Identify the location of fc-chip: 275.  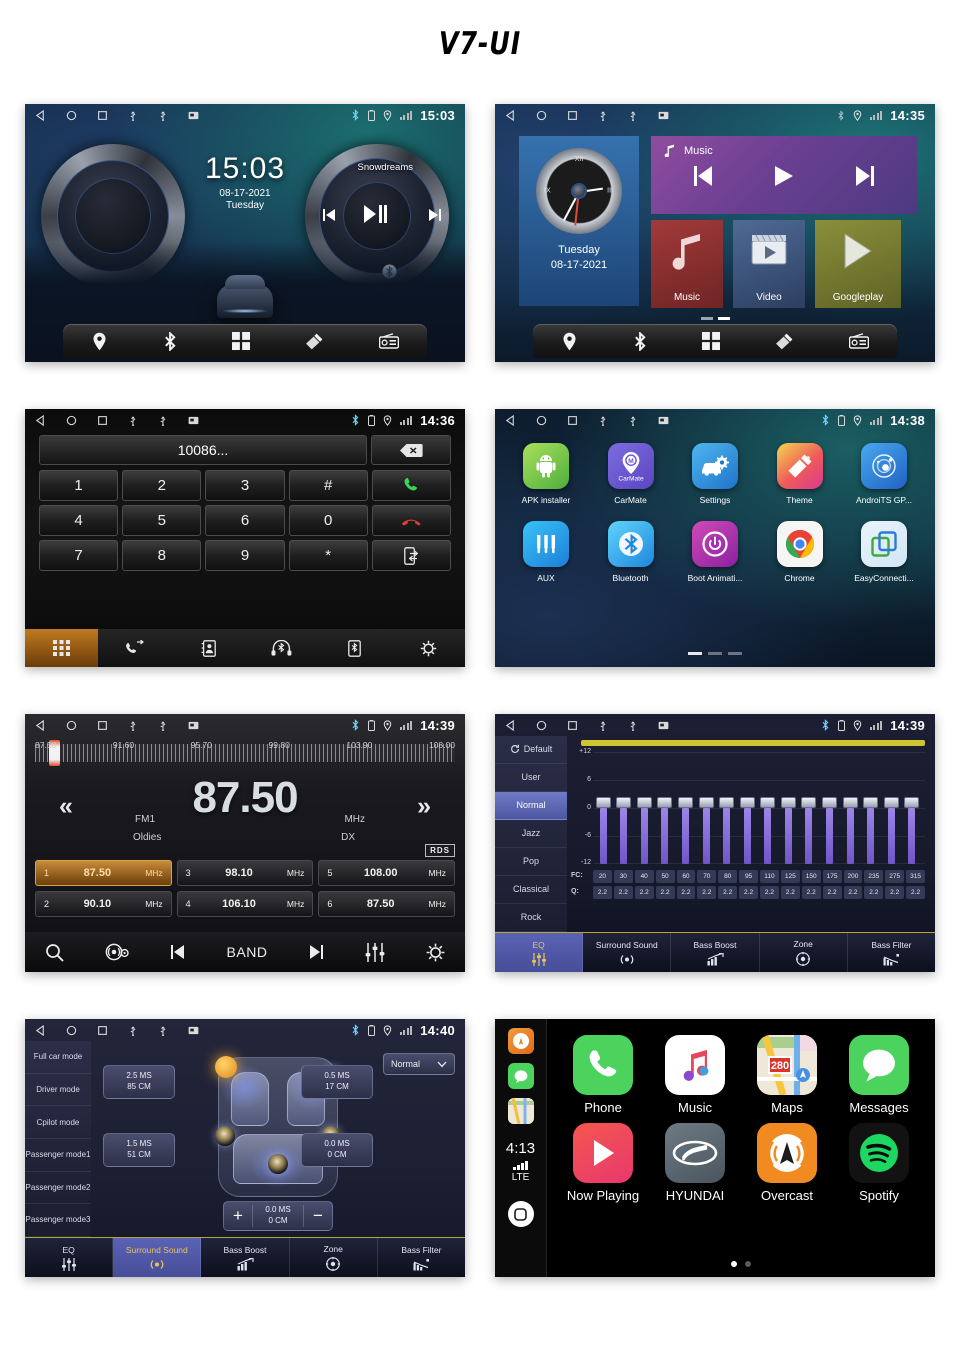
(895, 876).